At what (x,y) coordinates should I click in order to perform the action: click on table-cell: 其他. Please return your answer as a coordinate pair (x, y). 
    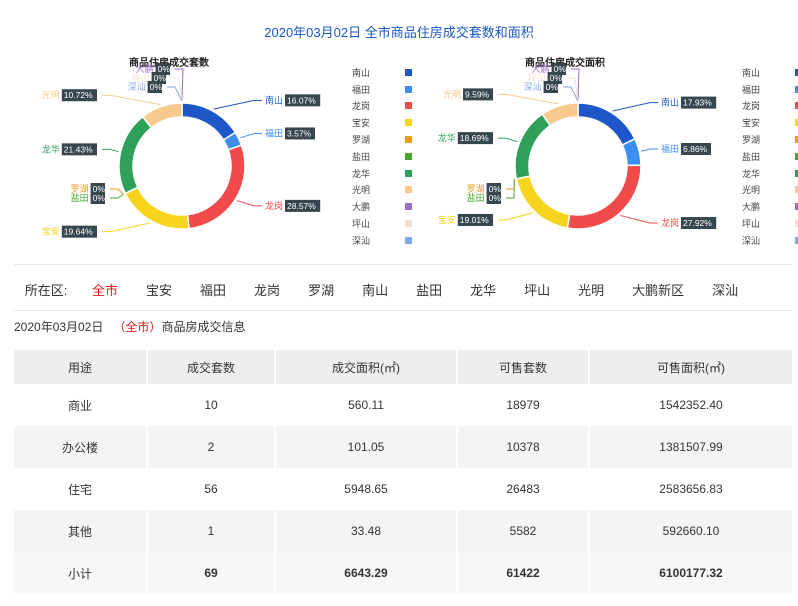
    Looking at the image, I should click on (81, 531).